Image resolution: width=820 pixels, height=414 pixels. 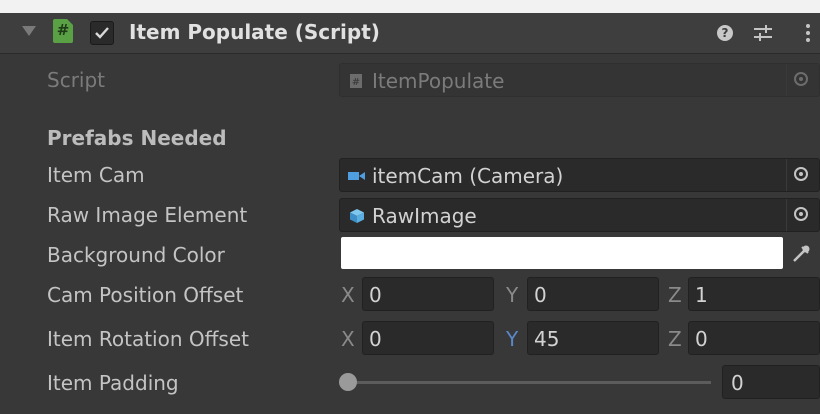 I want to click on item-padding-slider-track, so click(x=530, y=382).